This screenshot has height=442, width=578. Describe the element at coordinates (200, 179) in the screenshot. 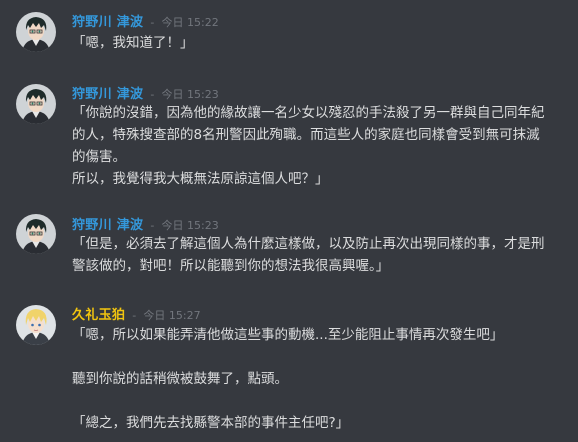

I see `message-line: 所以，我覺得我大概無法原諒這個人吧？」` at that location.